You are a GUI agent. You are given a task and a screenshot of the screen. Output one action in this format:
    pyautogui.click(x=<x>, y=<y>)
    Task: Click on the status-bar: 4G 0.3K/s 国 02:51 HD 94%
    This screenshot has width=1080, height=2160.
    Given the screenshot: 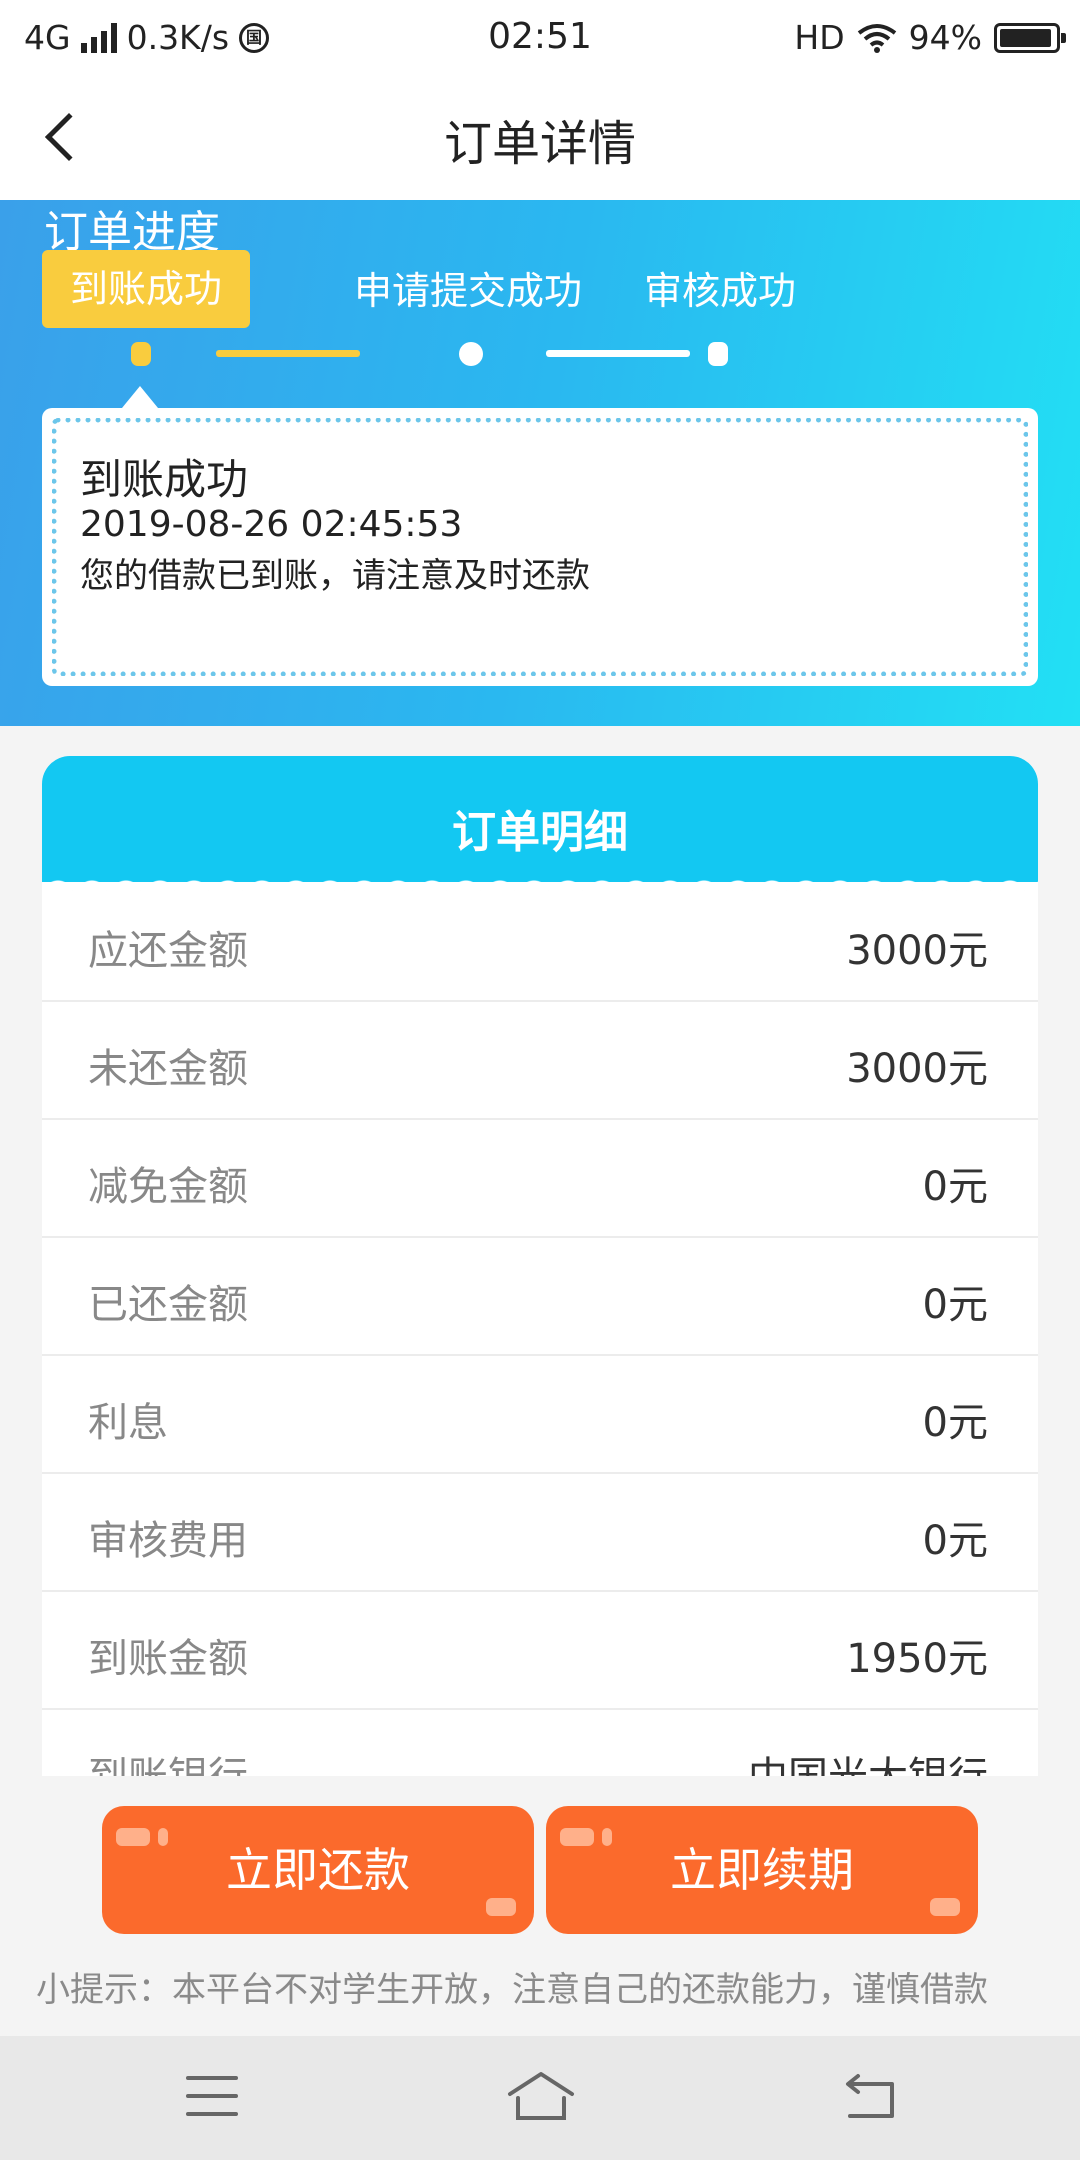 What is the action you would take?
    pyautogui.click(x=540, y=38)
    